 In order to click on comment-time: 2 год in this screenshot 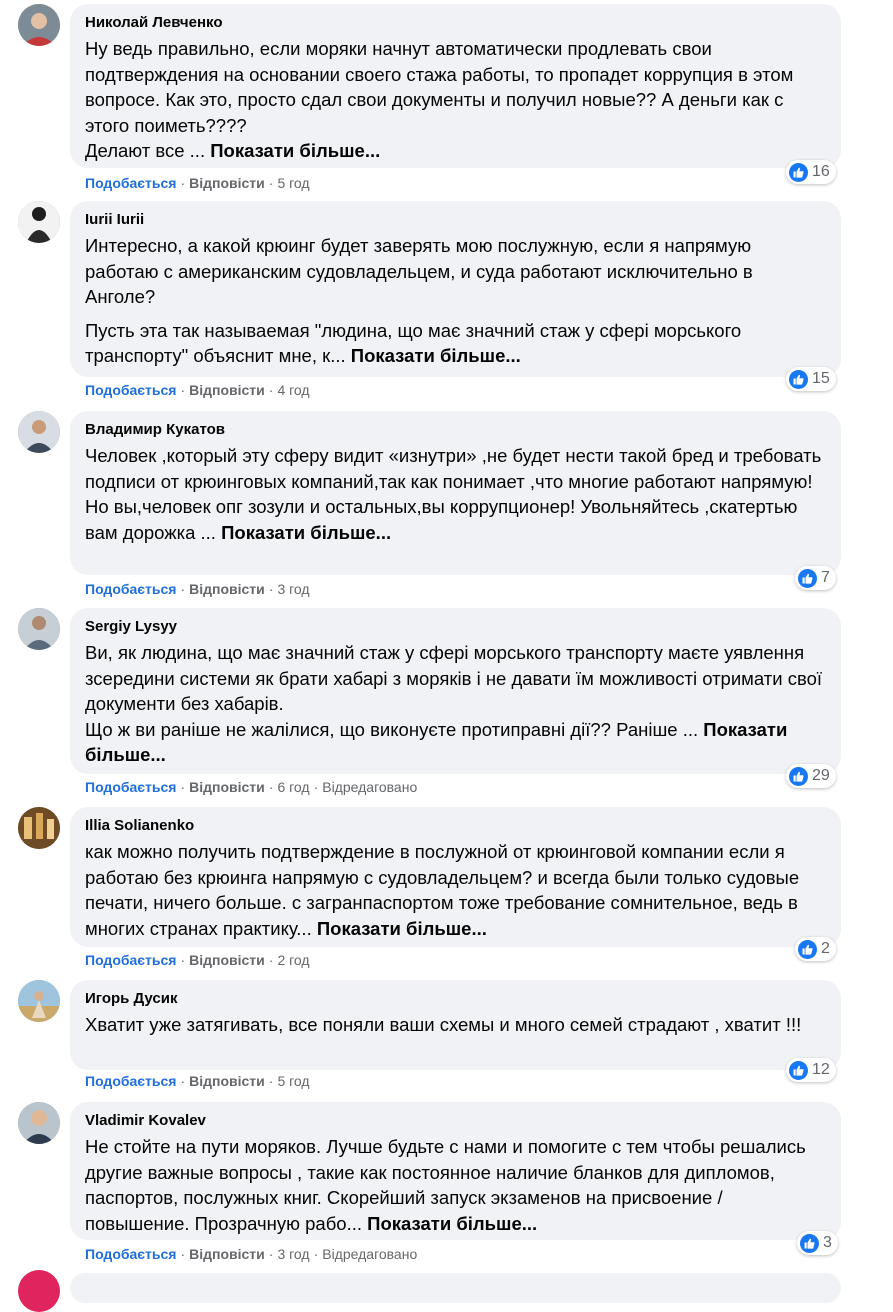, I will do `click(293, 960)`.